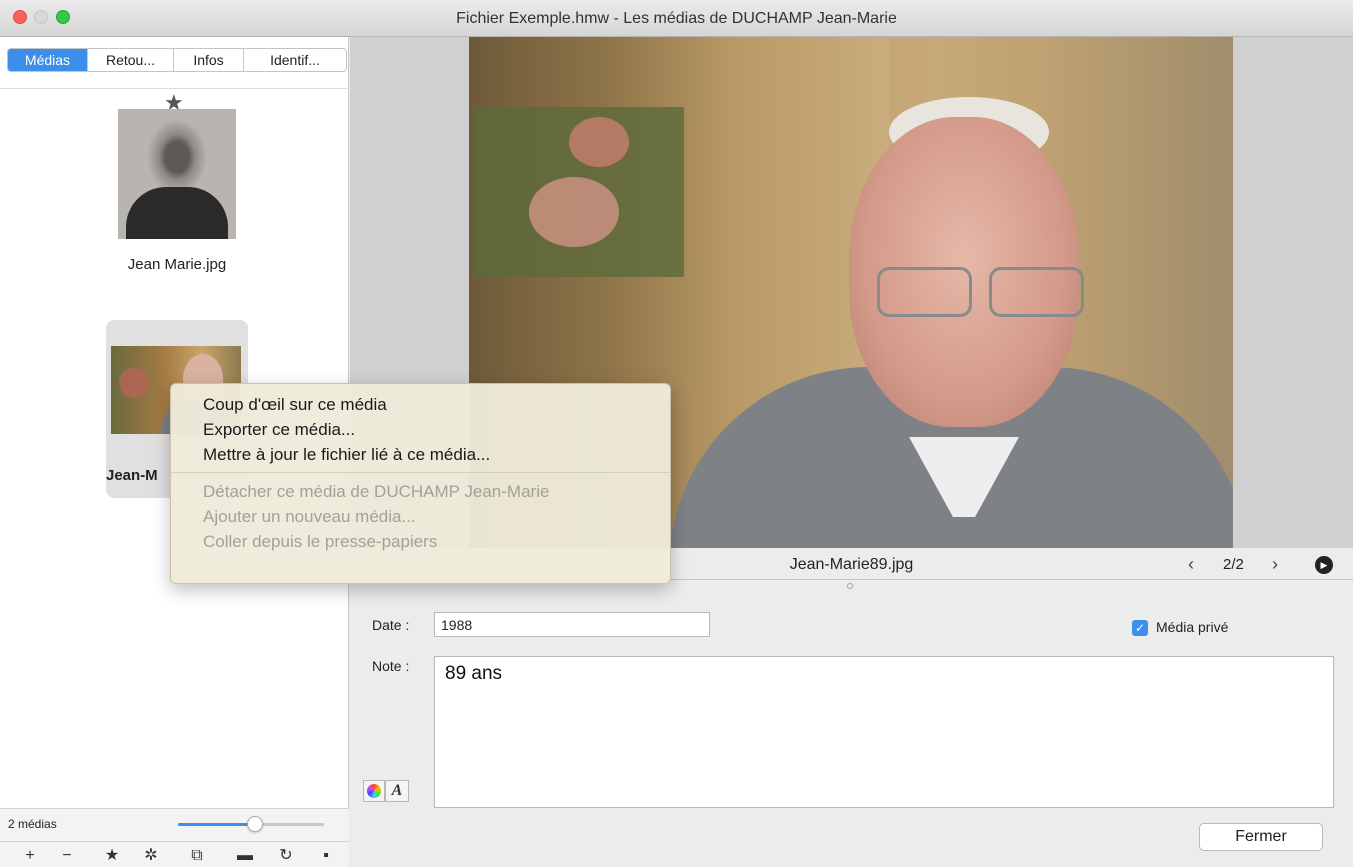  What do you see at coordinates (376, 491) in the screenshot?
I see `menu-item-detach: Détacher ce média de DUCHAMP Jean-Marie` at bounding box center [376, 491].